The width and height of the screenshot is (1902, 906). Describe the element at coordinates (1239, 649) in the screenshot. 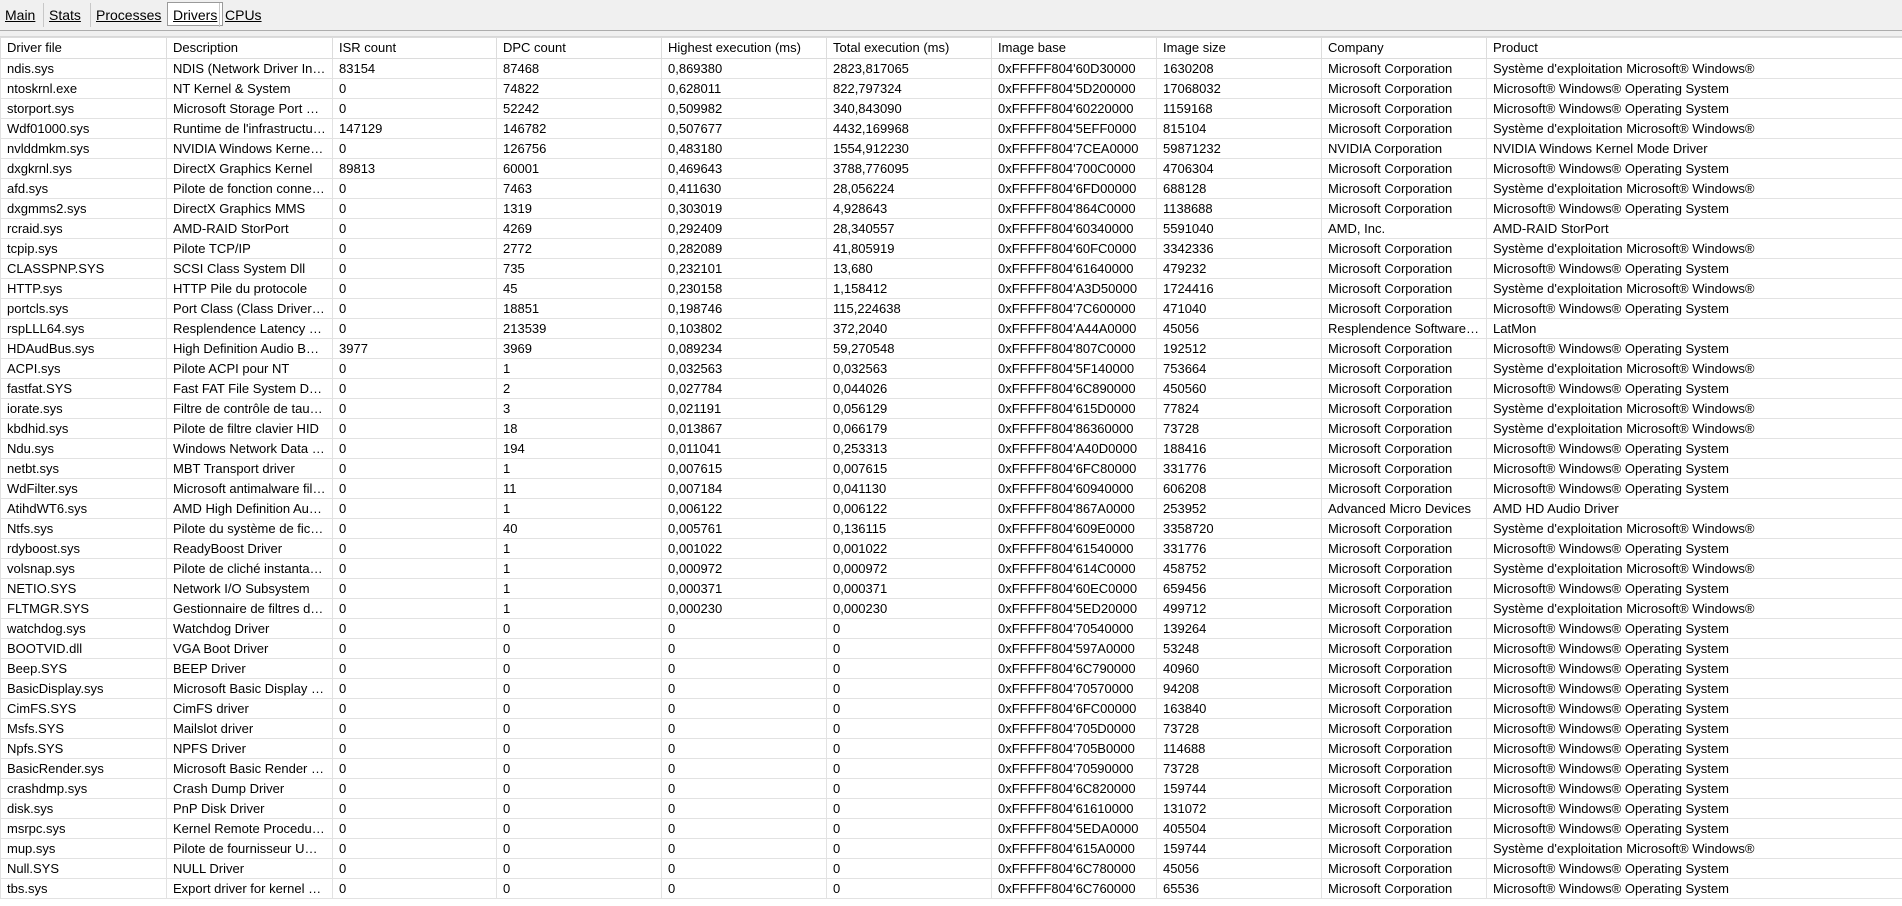

I see `cell-image-size: 53248` at that location.